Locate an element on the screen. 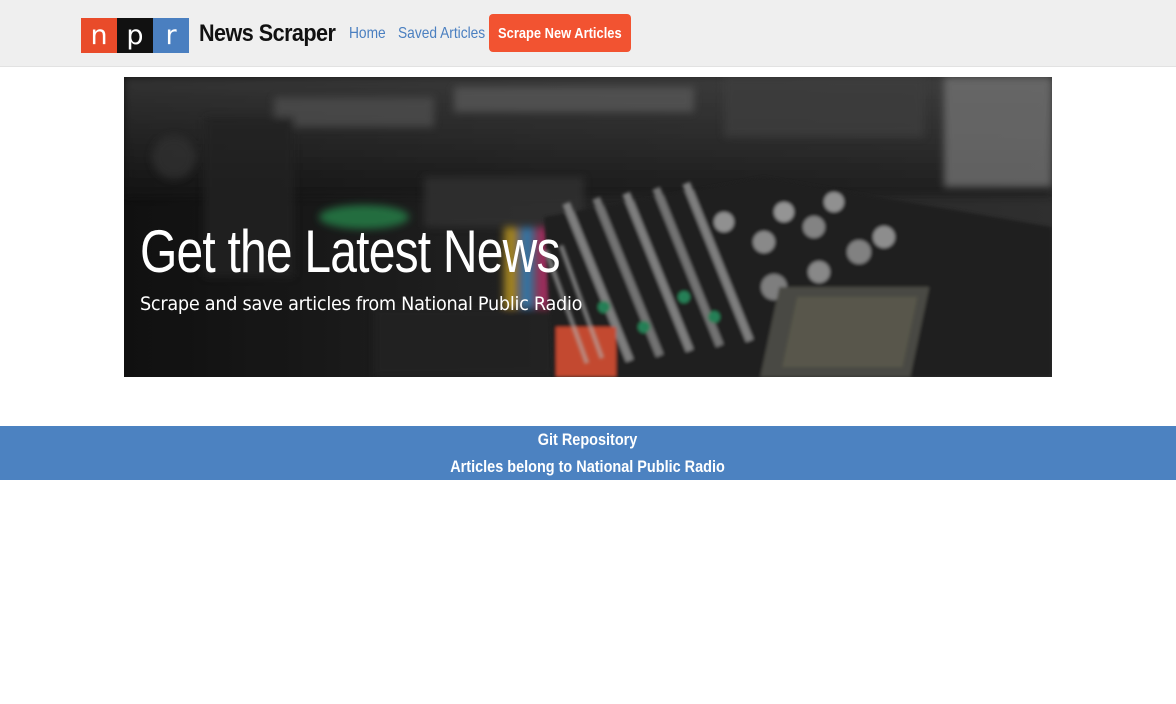 Image resolution: width=1176 pixels, height=704 pixels. scrape-new-articles-button: Scrape New Articles is located at coordinates (560, 33).